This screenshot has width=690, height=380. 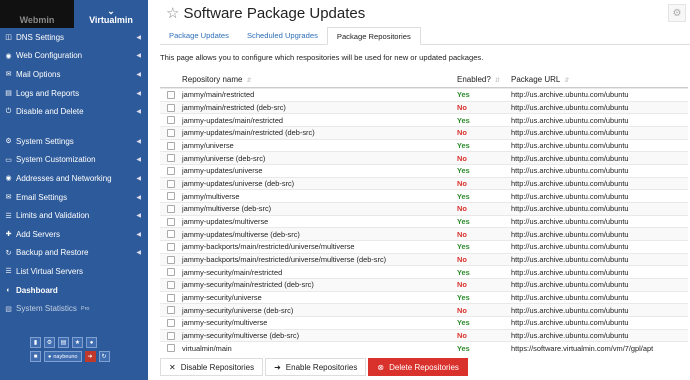 What do you see at coordinates (199, 35) in the screenshot?
I see `tab-package-updates: Package Updates` at bounding box center [199, 35].